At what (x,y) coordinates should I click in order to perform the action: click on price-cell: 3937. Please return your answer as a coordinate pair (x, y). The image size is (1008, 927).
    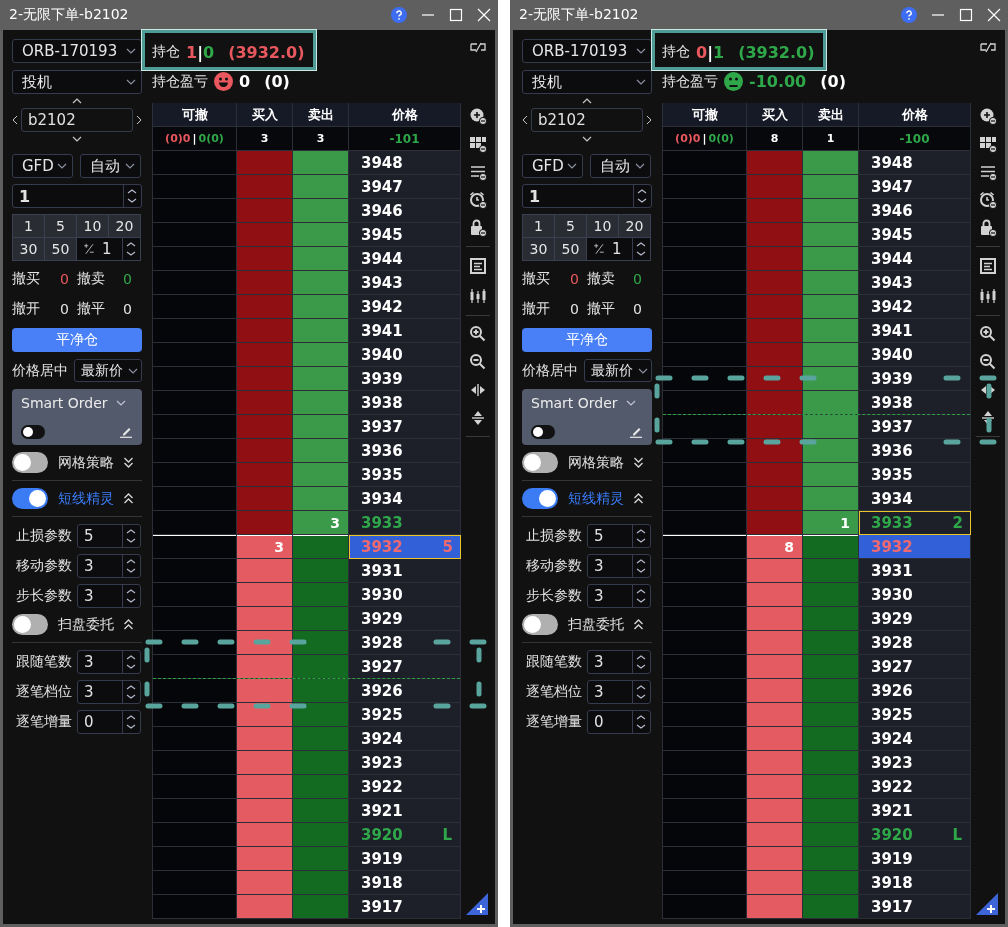
    Looking at the image, I should click on (405, 427).